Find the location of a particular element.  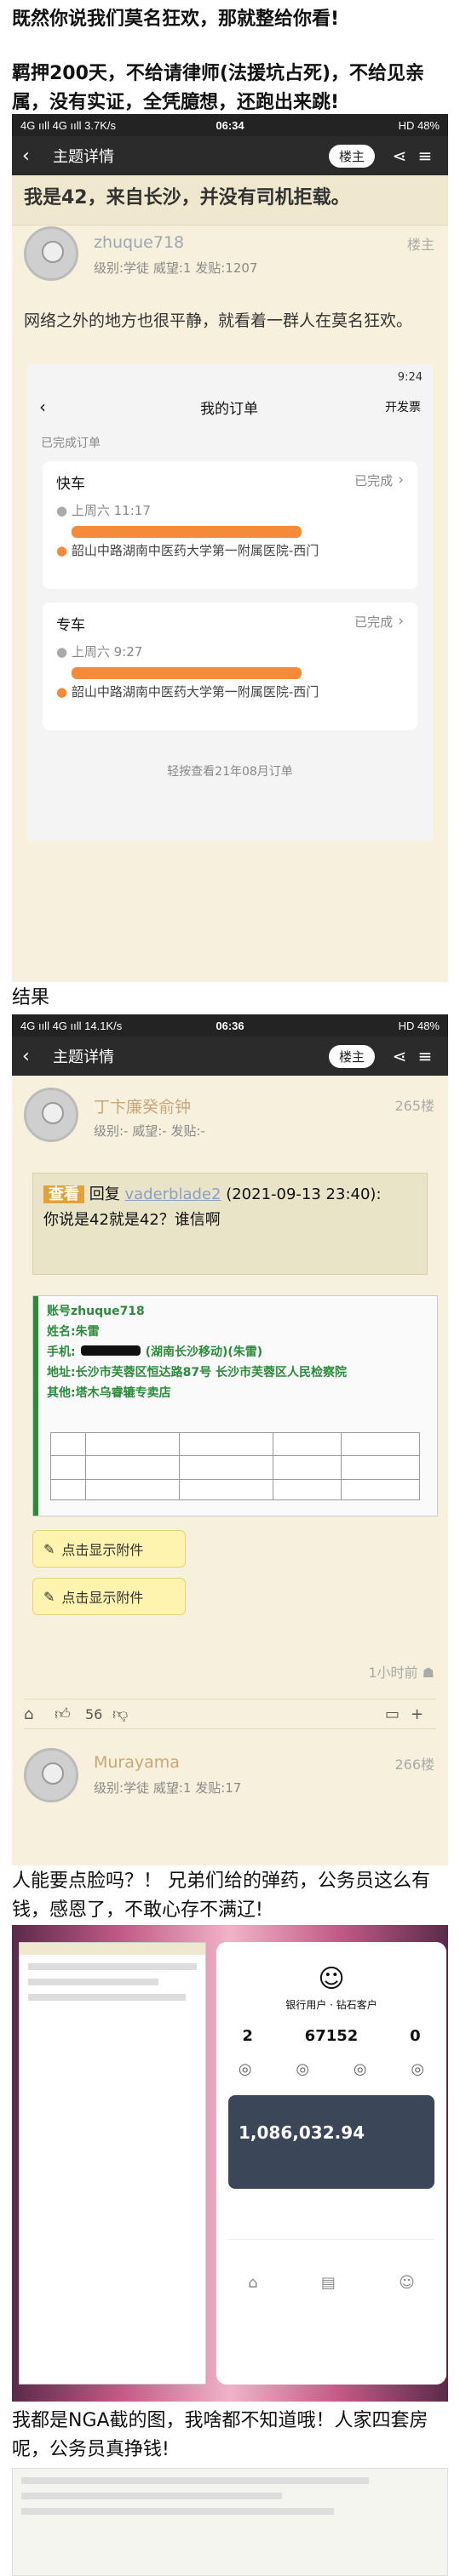

orders-footer: 轻按查看21年08月订单 is located at coordinates (230, 771).